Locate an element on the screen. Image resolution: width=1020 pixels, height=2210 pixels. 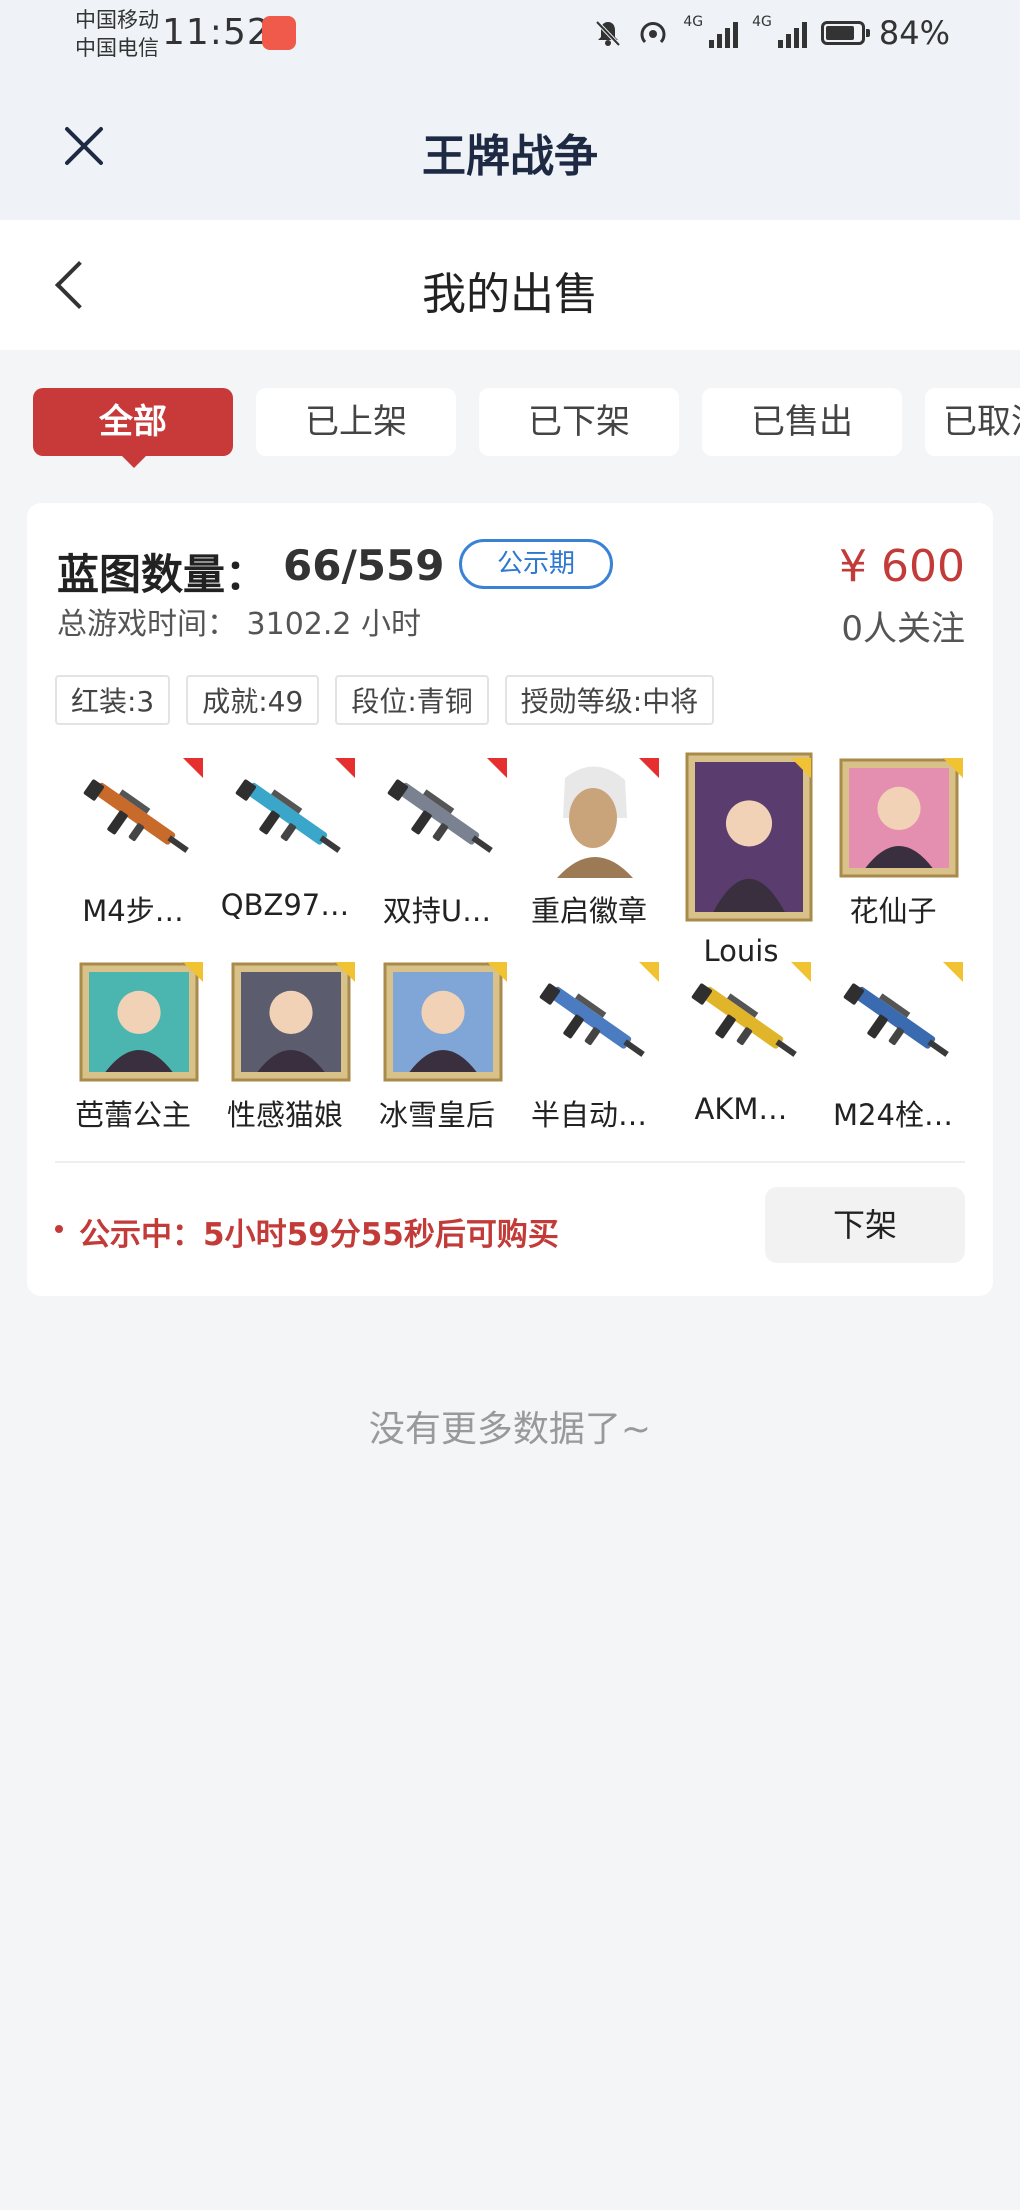
item-label: Louis is located at coordinates (741, 951).